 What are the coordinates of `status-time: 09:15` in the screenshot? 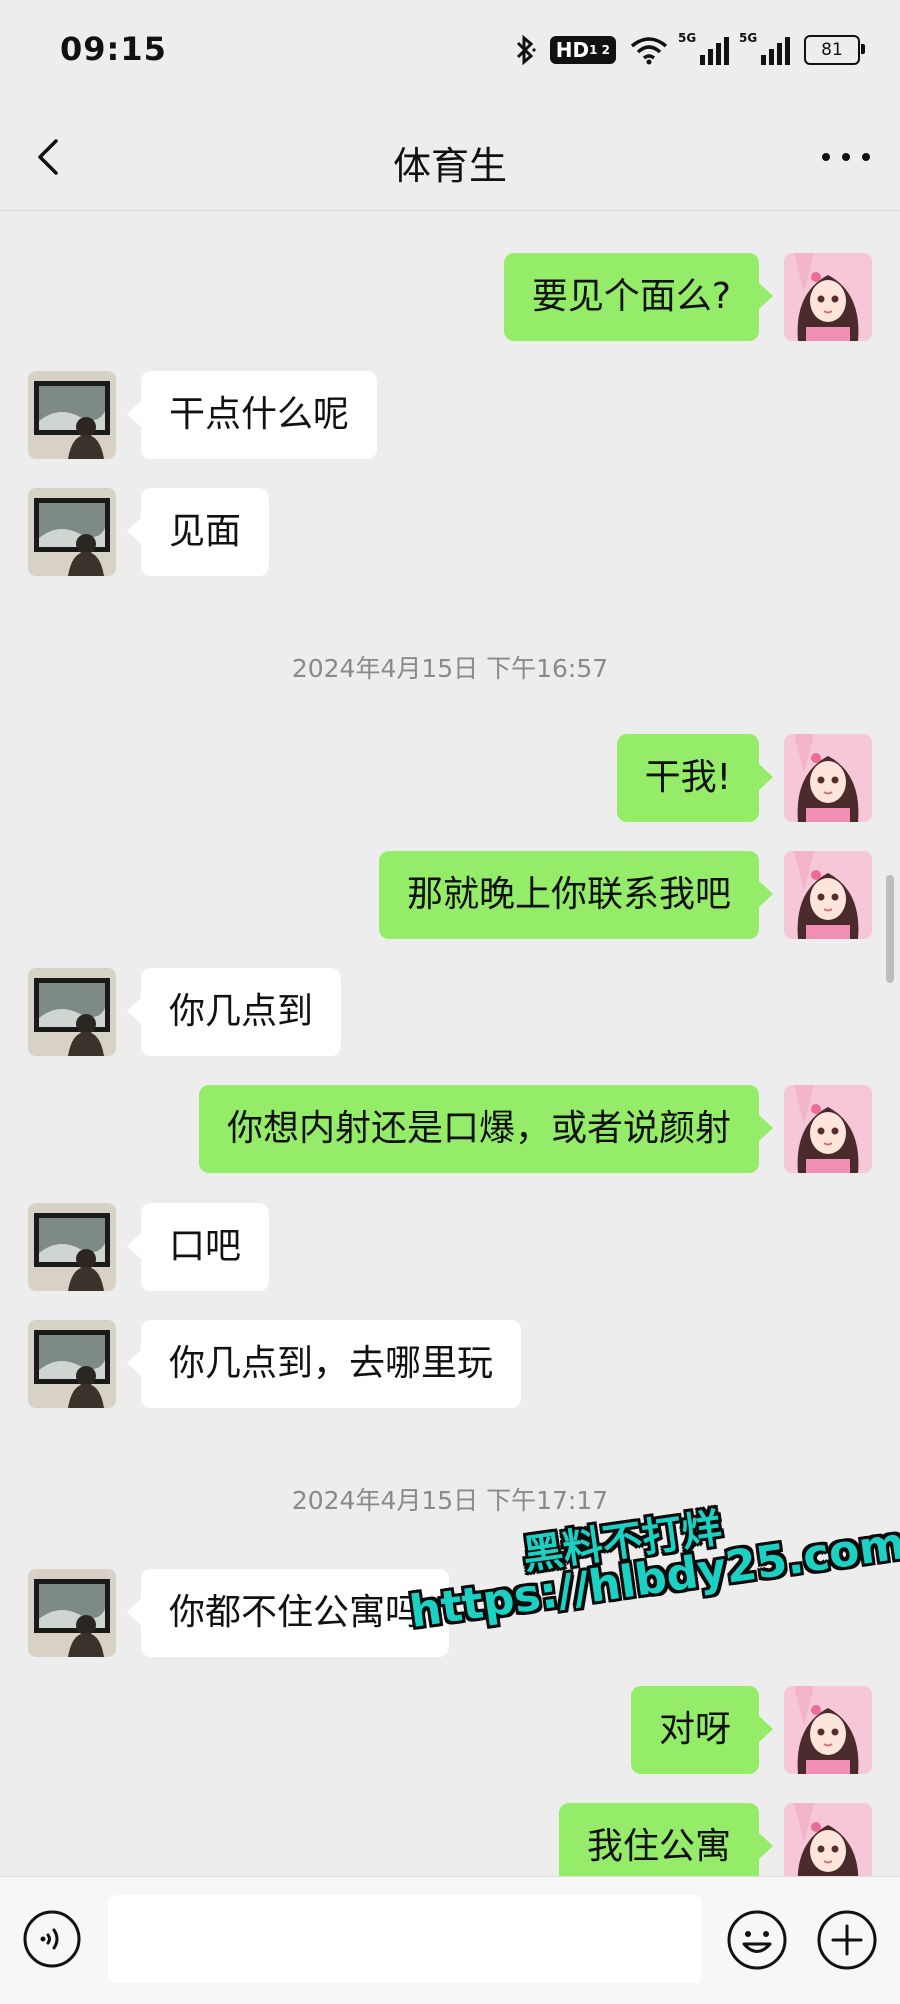 It's located at (113, 49).